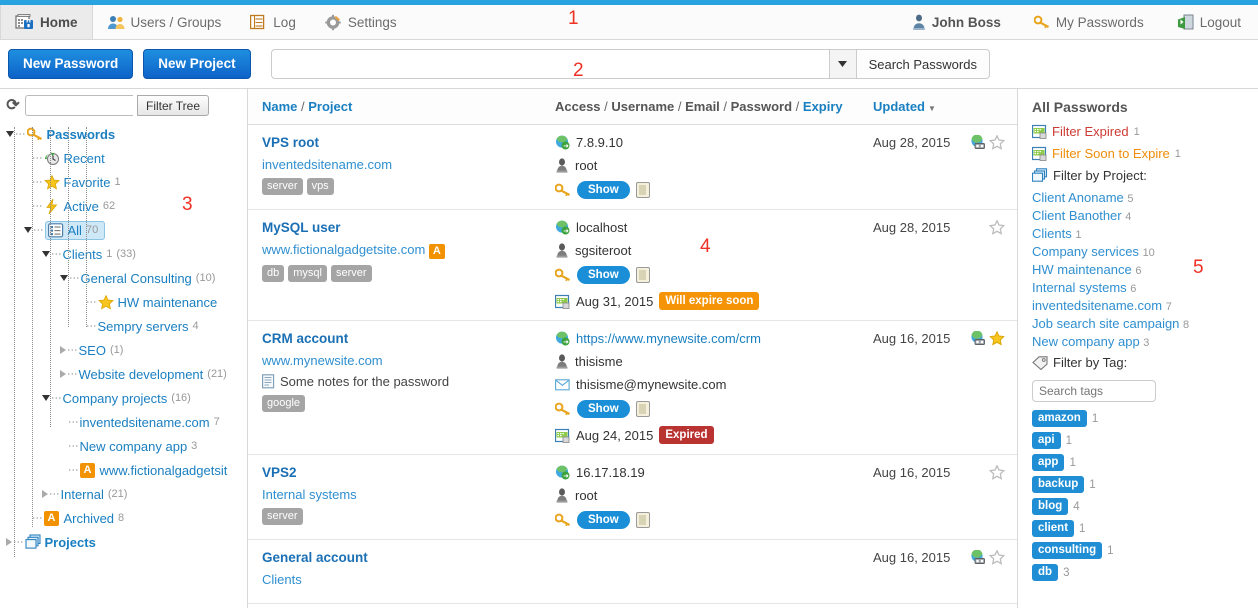 The height and width of the screenshot is (608, 1258). Describe the element at coordinates (1140, 440) in the screenshot. I see `tag-filter-item: api 1` at that location.